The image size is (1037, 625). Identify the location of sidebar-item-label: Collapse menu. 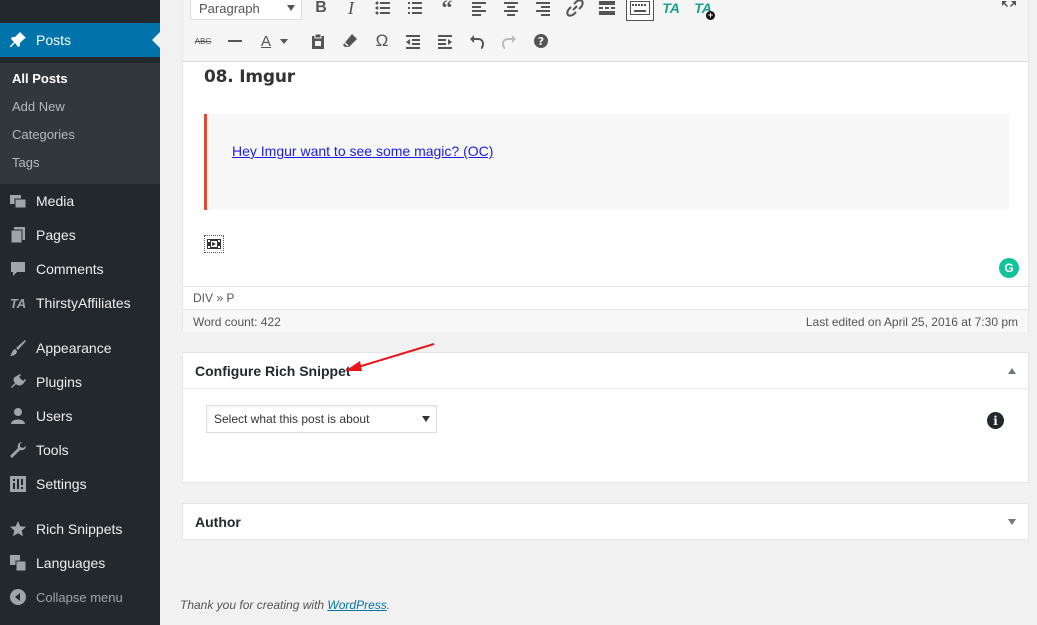
(79, 597).